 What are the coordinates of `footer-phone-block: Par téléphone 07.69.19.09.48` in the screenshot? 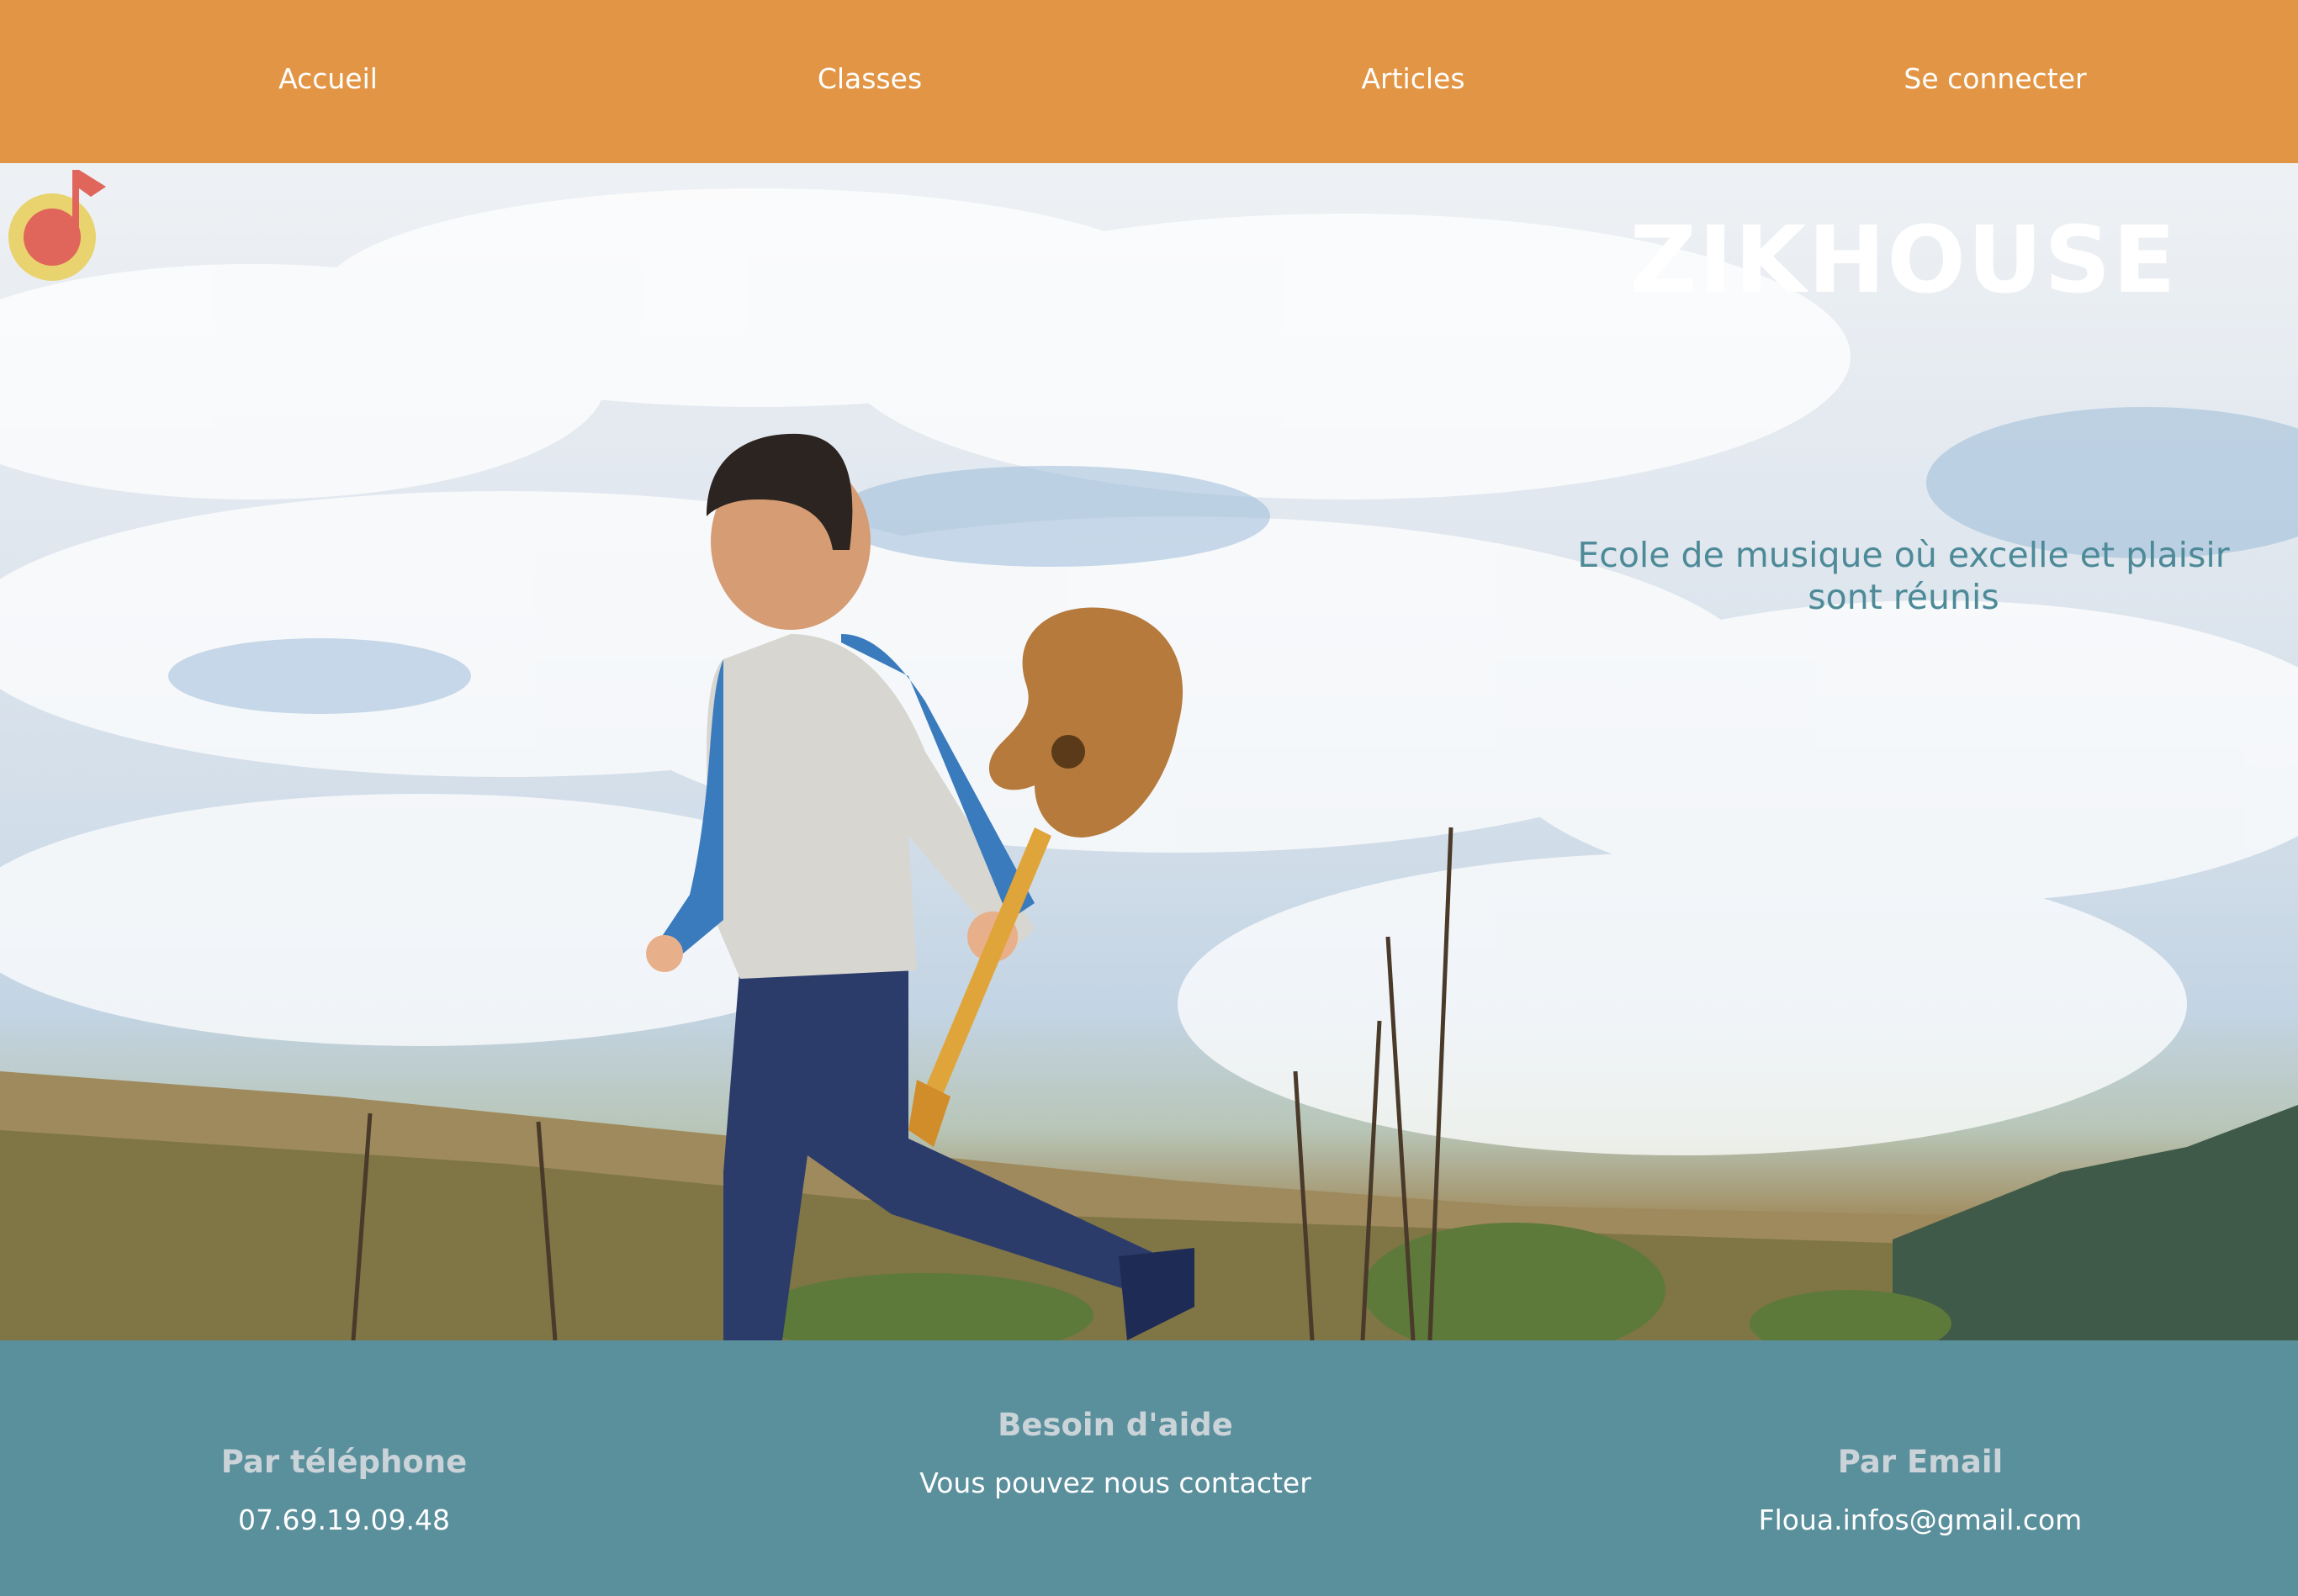 It's located at (344, 1490).